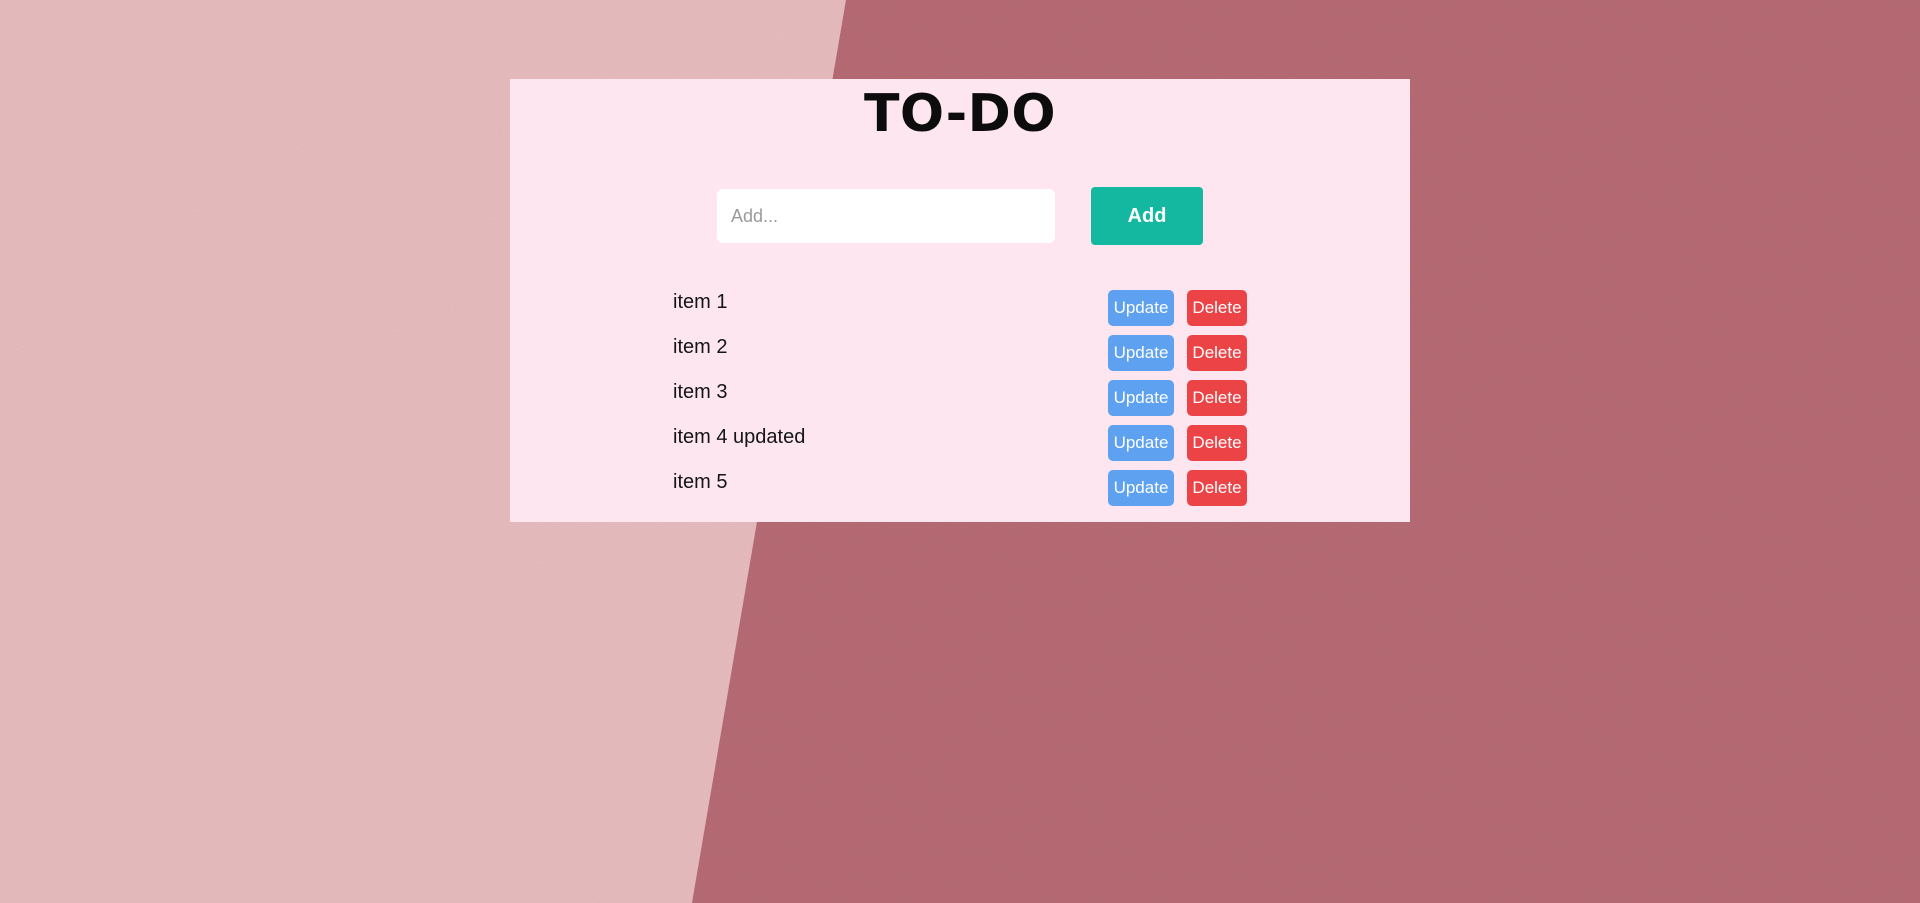 The height and width of the screenshot is (903, 1920). I want to click on todo-item: item 5 Update Delete, so click(960, 489).